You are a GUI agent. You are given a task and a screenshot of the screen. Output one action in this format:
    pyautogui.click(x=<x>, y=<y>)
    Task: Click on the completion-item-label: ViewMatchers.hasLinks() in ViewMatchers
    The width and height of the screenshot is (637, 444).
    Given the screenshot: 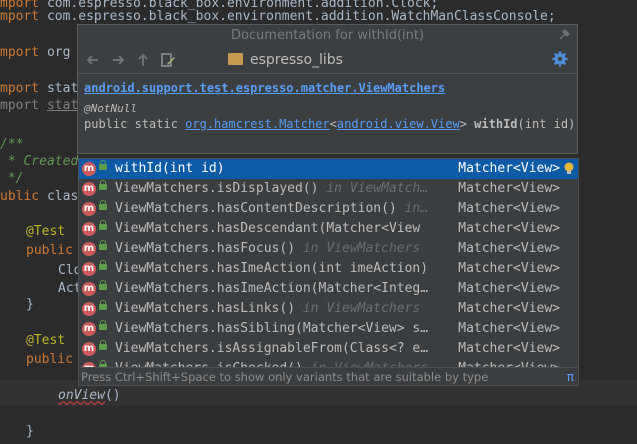 What is the action you would take?
    pyautogui.click(x=285, y=309)
    